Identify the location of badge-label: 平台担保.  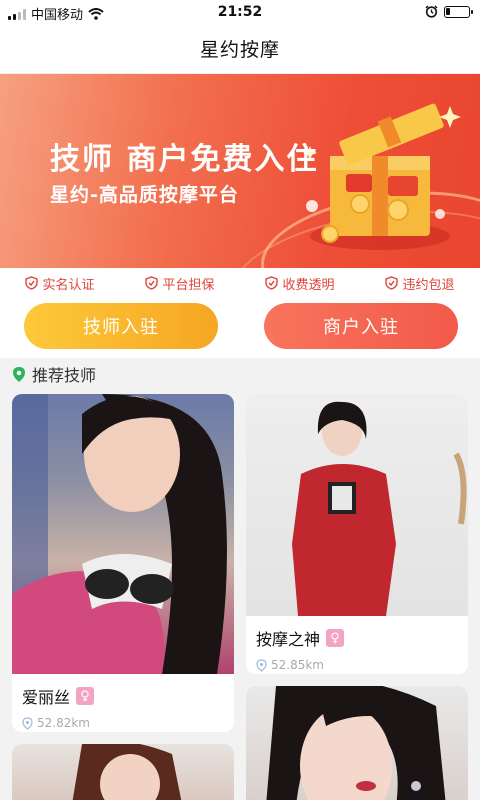
(188, 285).